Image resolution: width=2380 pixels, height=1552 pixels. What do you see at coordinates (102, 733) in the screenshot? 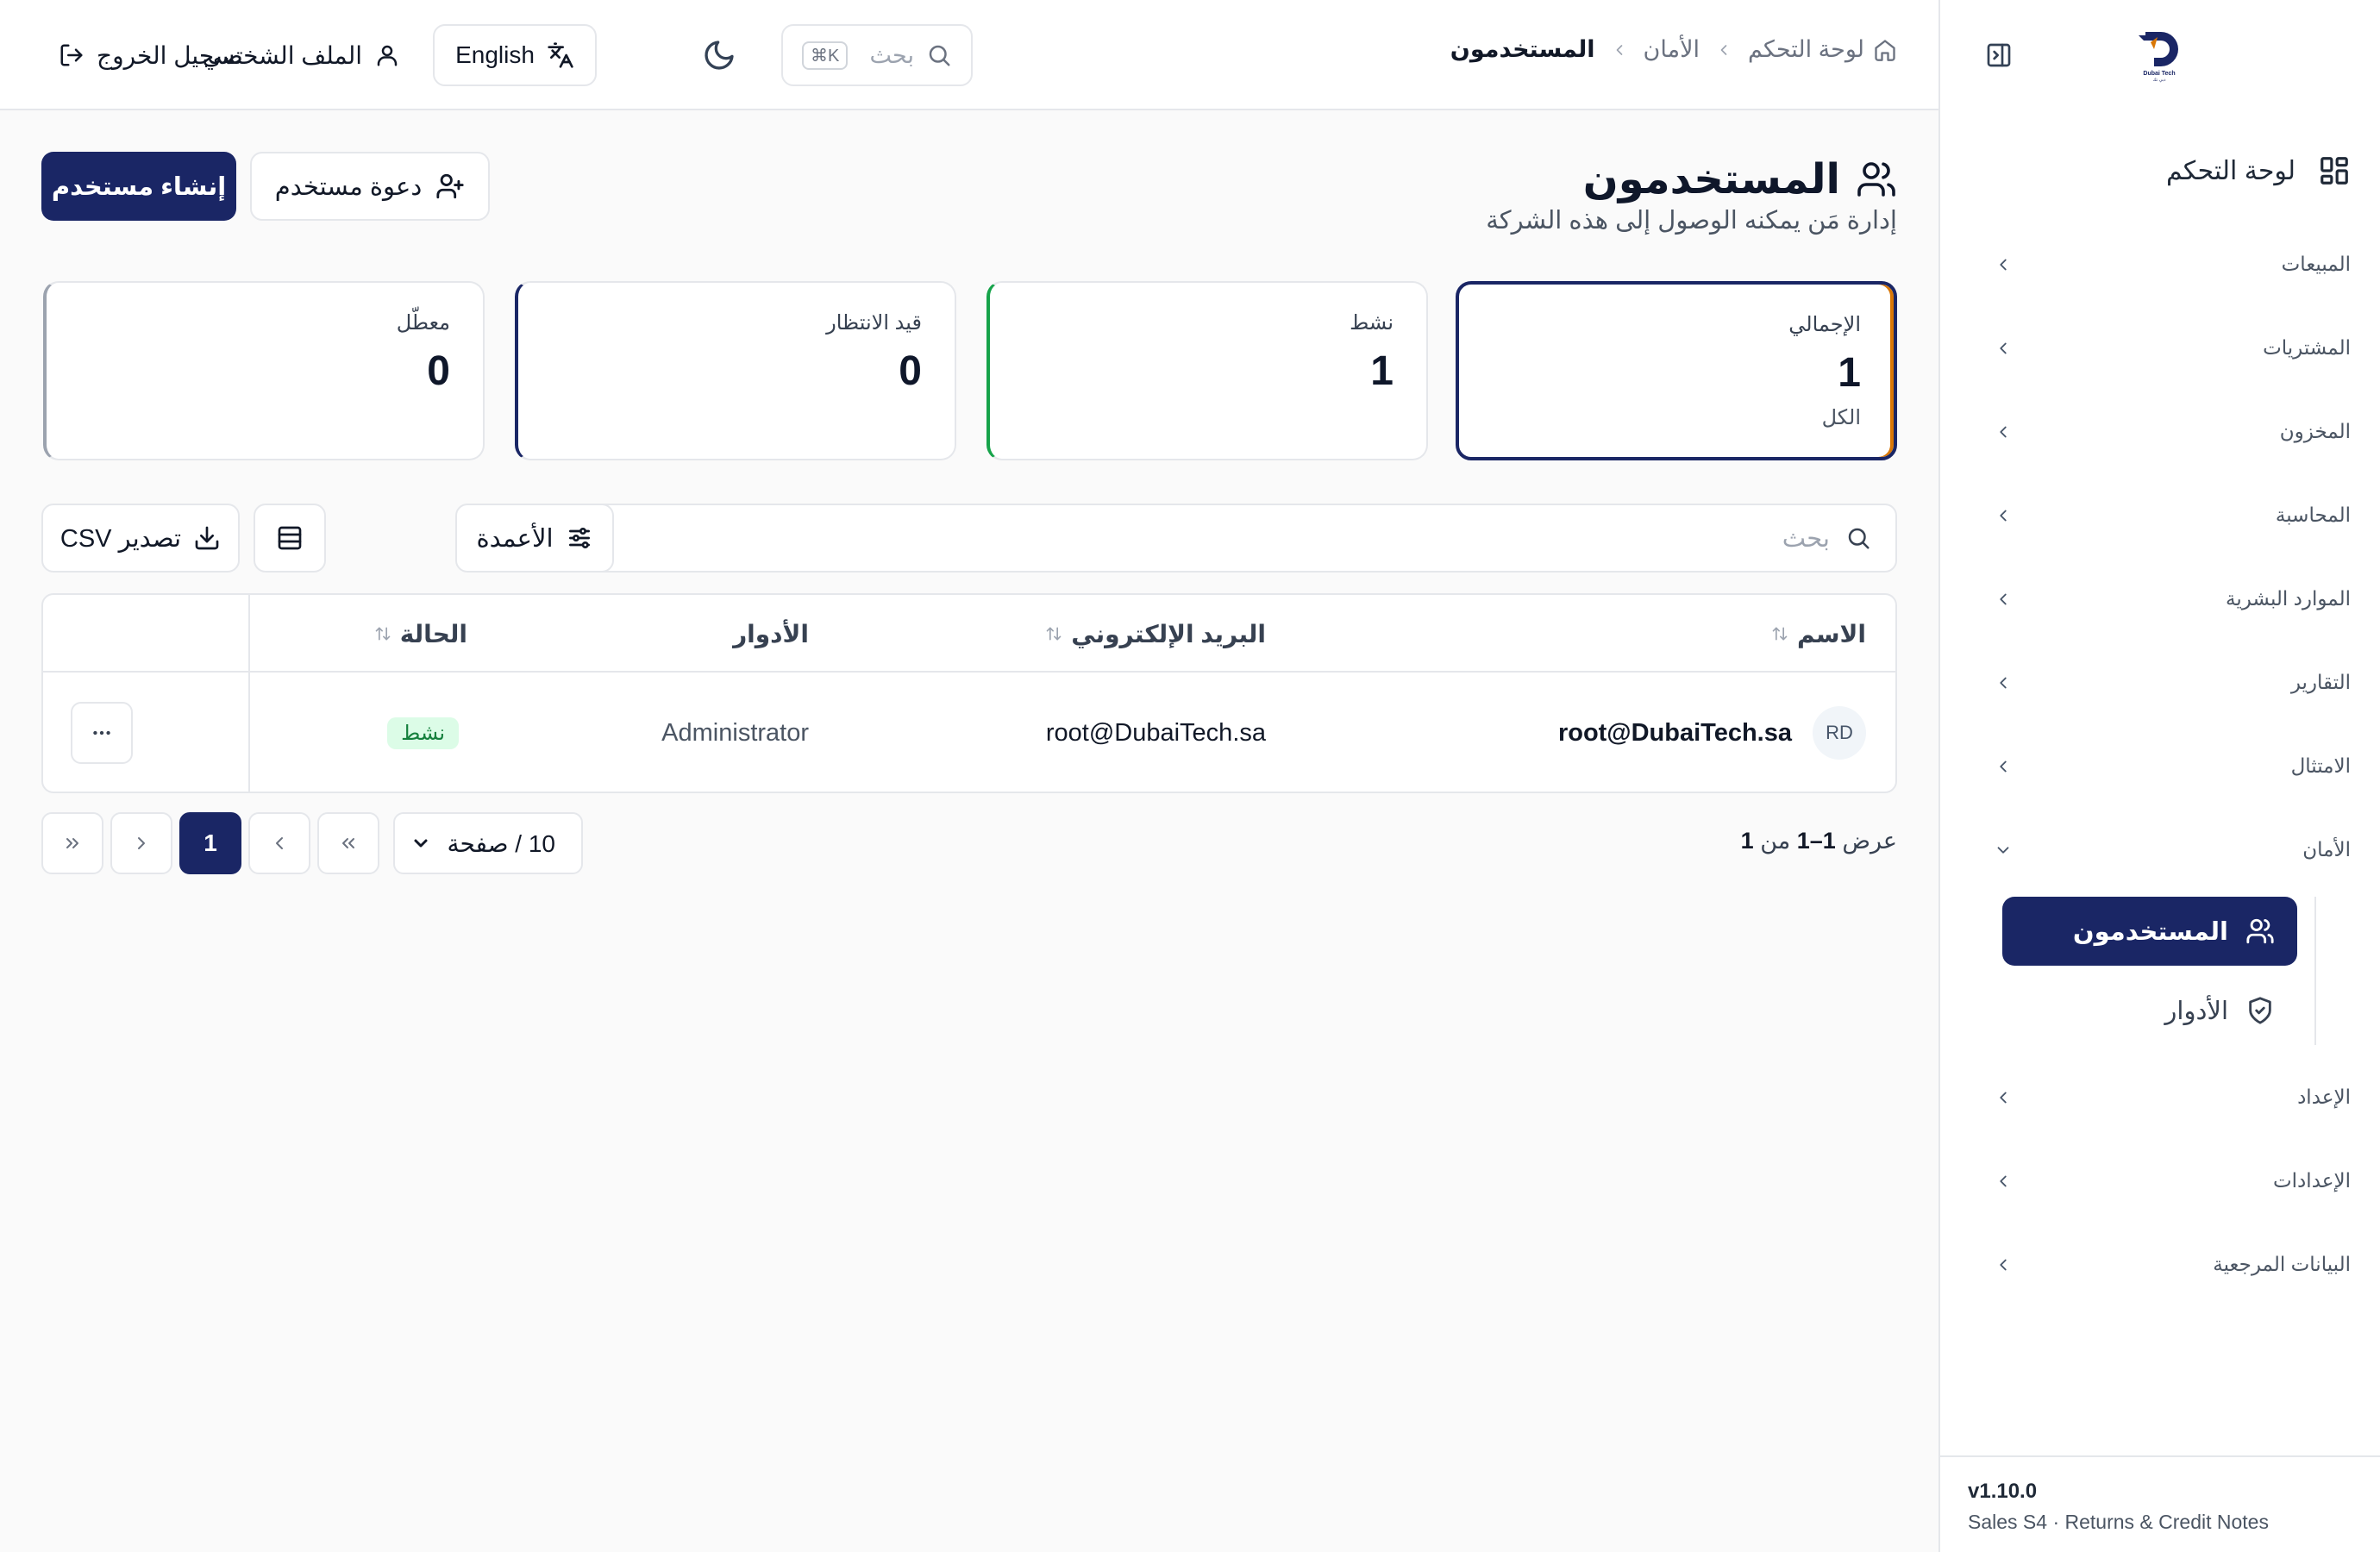
I see `row-actions-button` at bounding box center [102, 733].